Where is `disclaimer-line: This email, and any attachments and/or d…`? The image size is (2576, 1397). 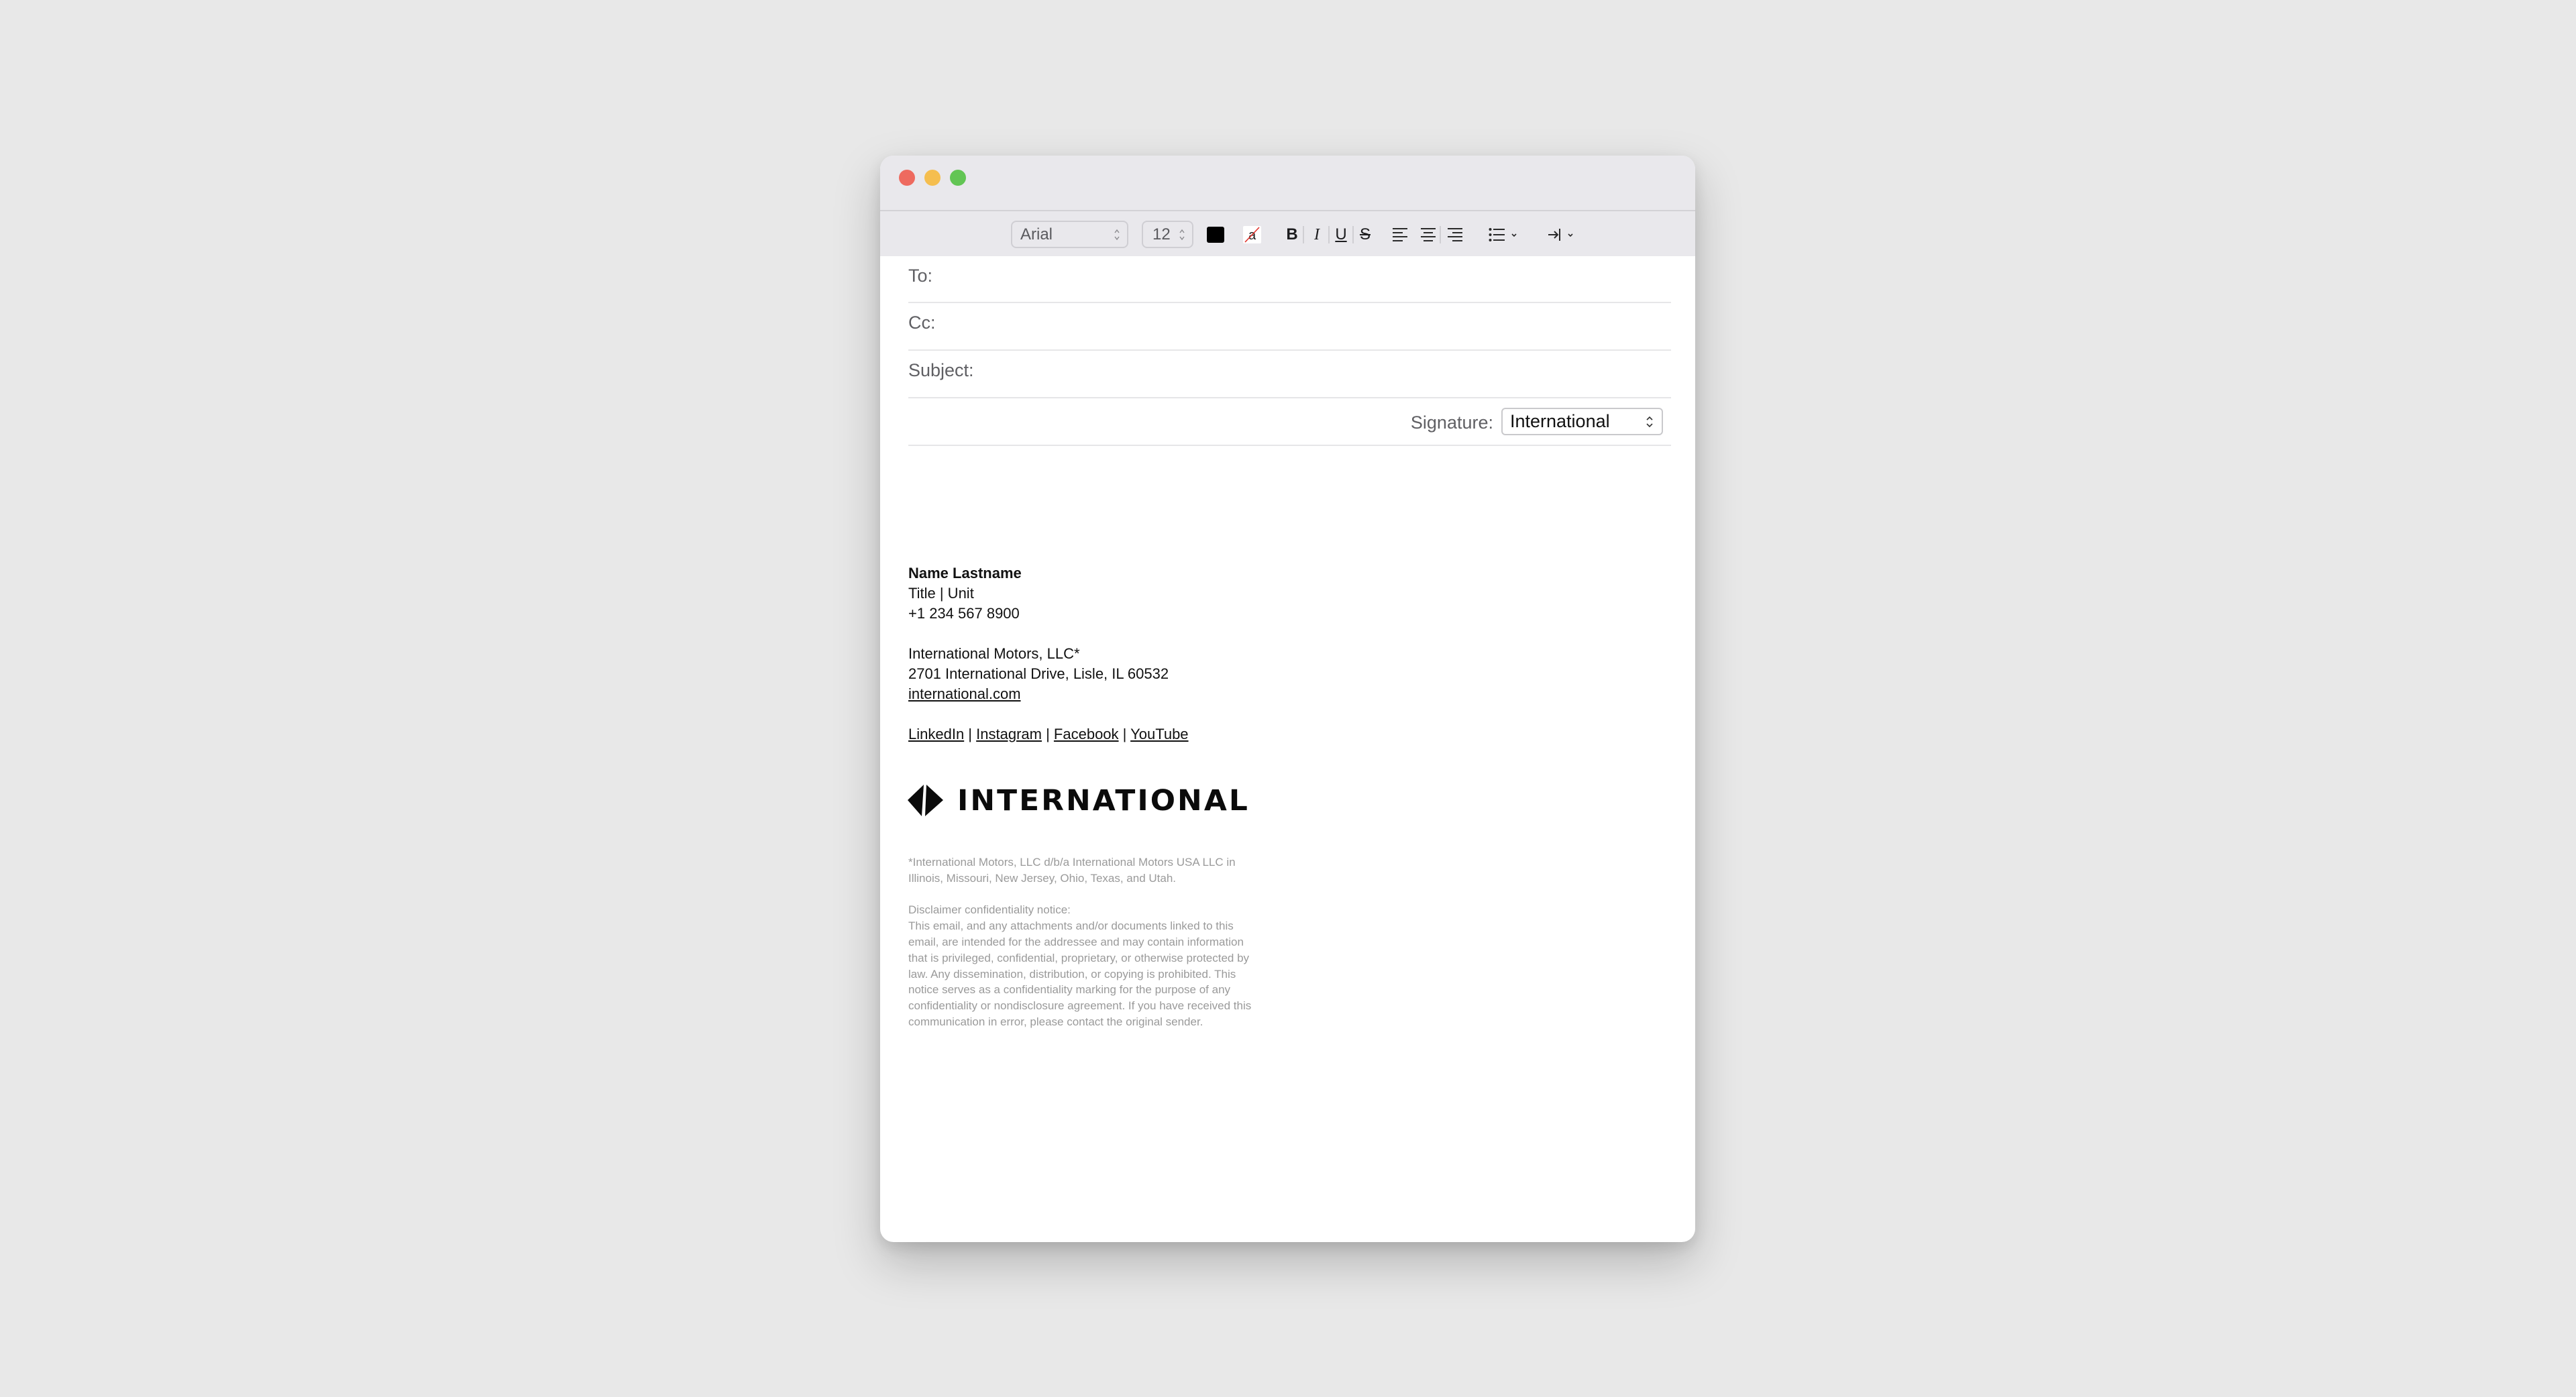 disclaimer-line: This email, and any attachments and/or d… is located at coordinates (1071, 926).